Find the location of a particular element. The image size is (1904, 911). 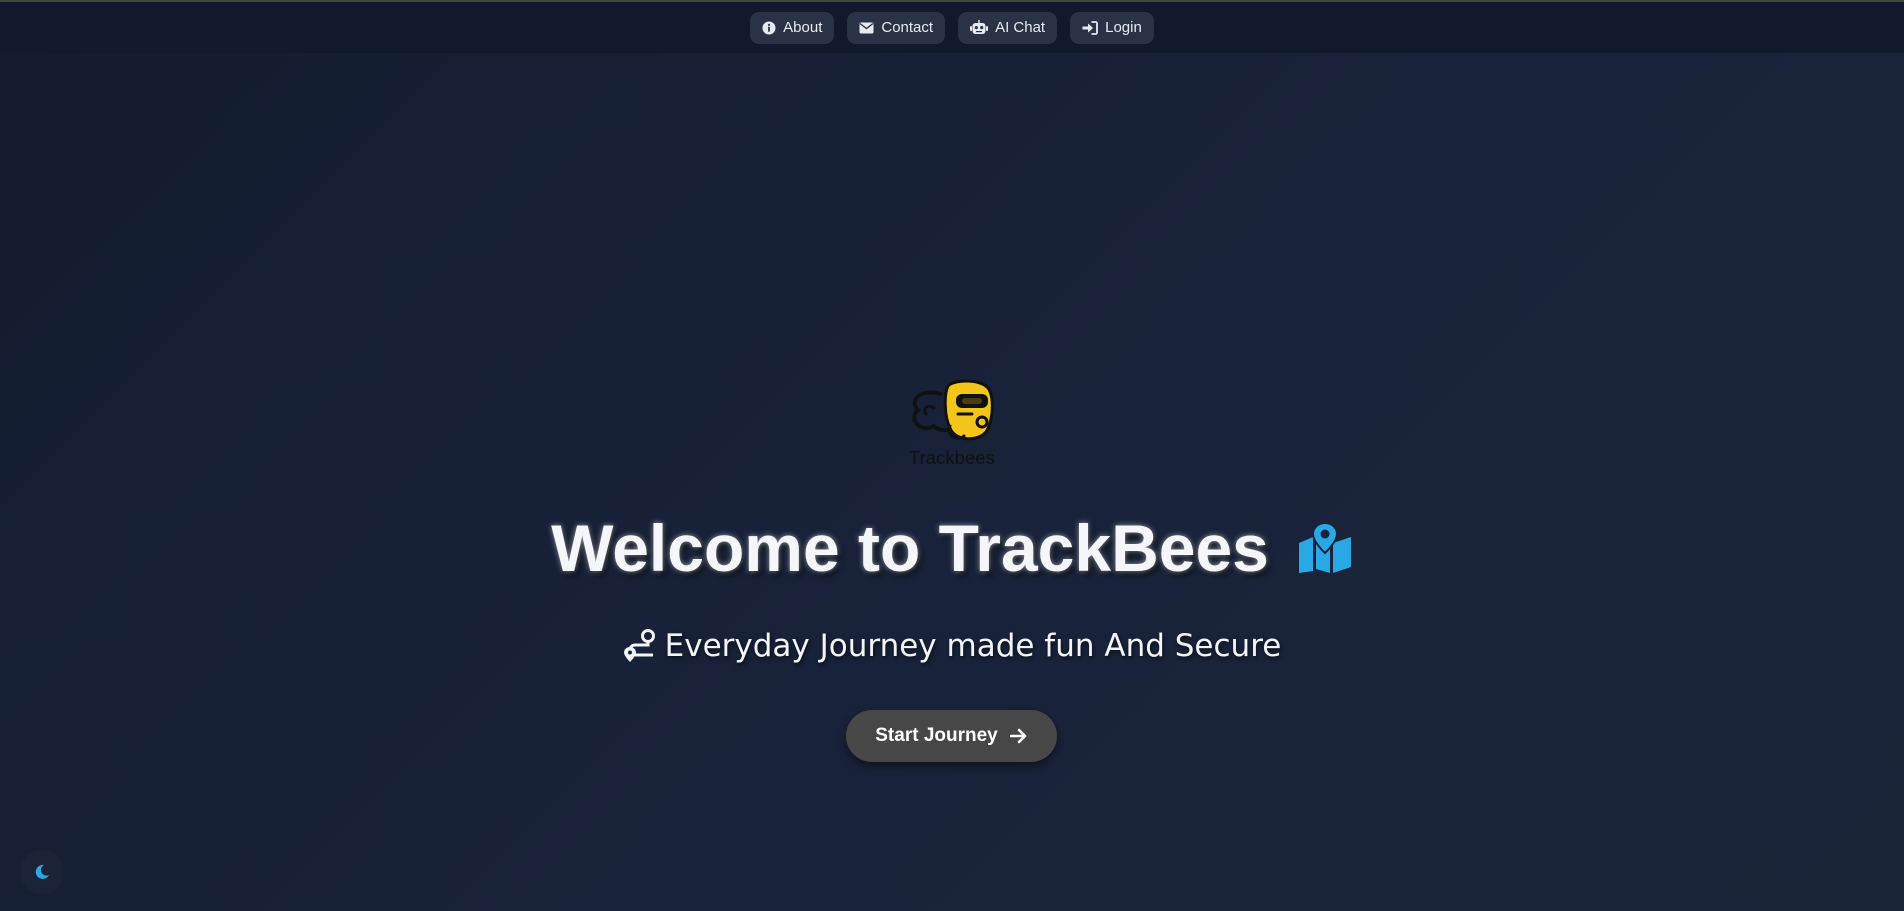

bee-logo-icon is located at coordinates (953, 410).